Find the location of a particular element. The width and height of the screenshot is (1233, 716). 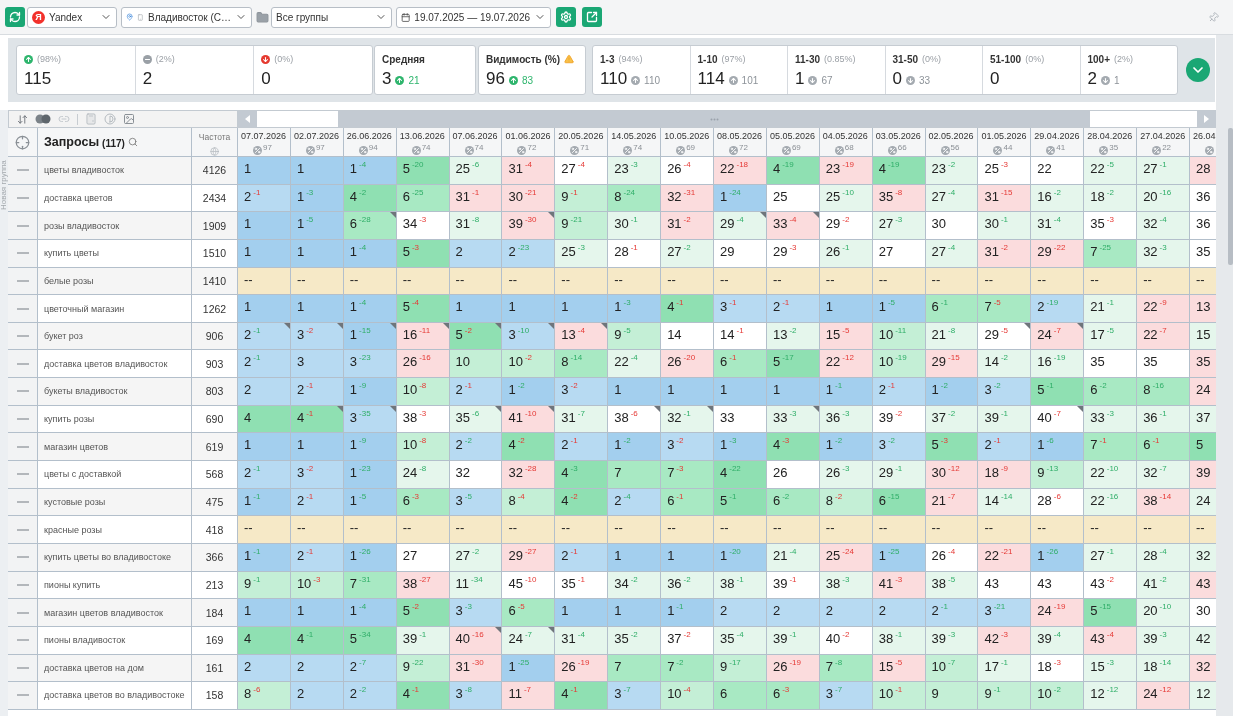

scroll-left-button is located at coordinates (247, 119).